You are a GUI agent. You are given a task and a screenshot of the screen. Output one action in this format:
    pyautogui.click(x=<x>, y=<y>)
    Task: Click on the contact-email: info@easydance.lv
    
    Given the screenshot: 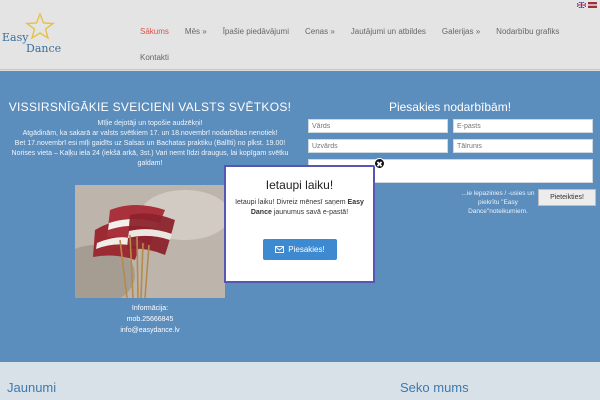 What is the action you would take?
    pyautogui.click(x=150, y=330)
    